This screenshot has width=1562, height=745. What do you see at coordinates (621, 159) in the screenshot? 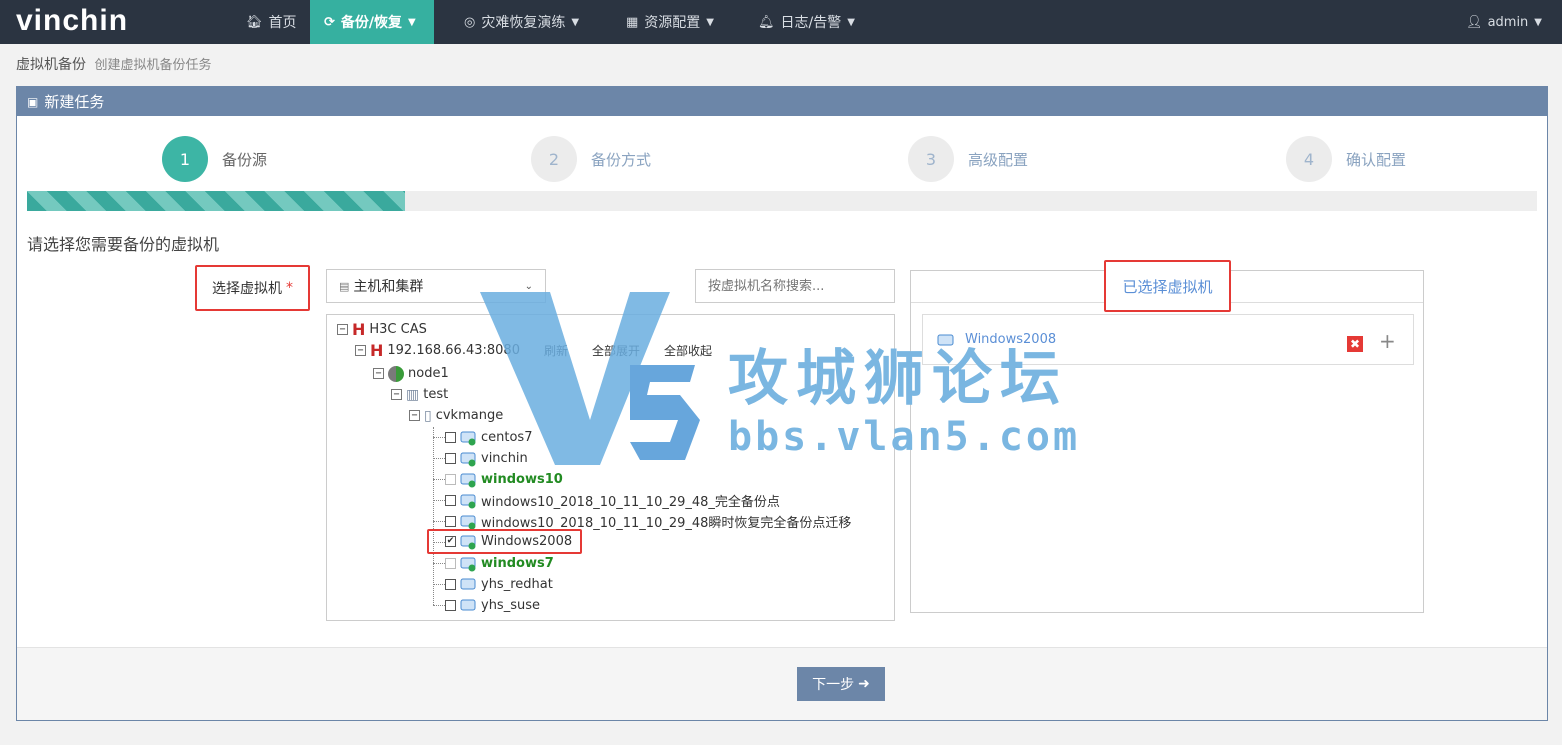
I see `step-label: 备份方式` at bounding box center [621, 159].